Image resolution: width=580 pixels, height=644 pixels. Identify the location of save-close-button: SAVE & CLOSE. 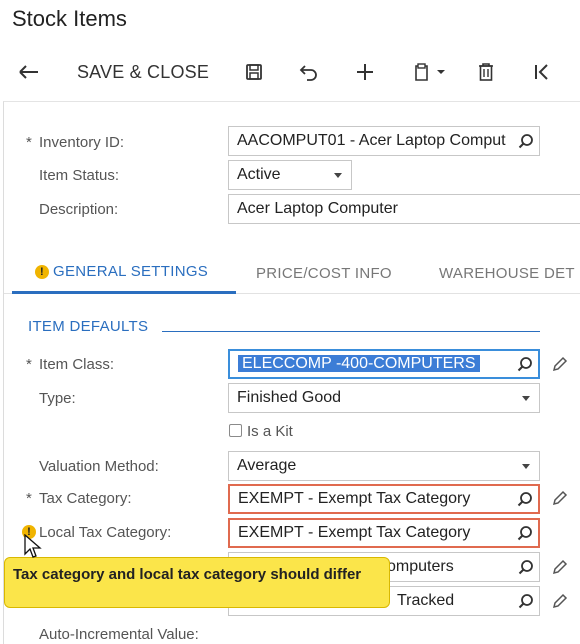
(143, 72).